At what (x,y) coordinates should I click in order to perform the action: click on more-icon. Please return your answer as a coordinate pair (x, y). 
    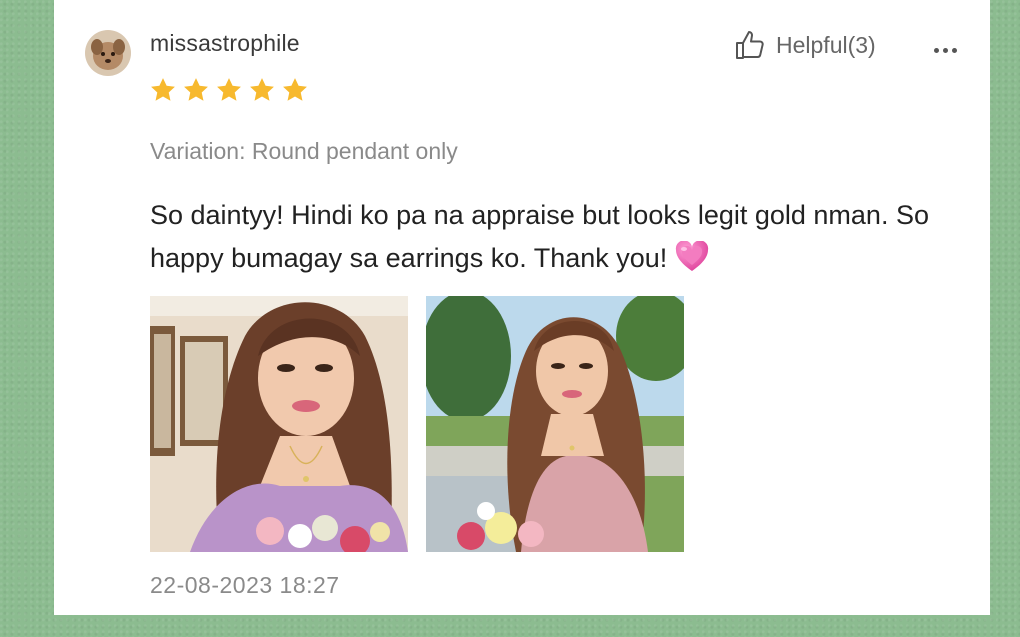
    Looking at the image, I should click on (947, 47).